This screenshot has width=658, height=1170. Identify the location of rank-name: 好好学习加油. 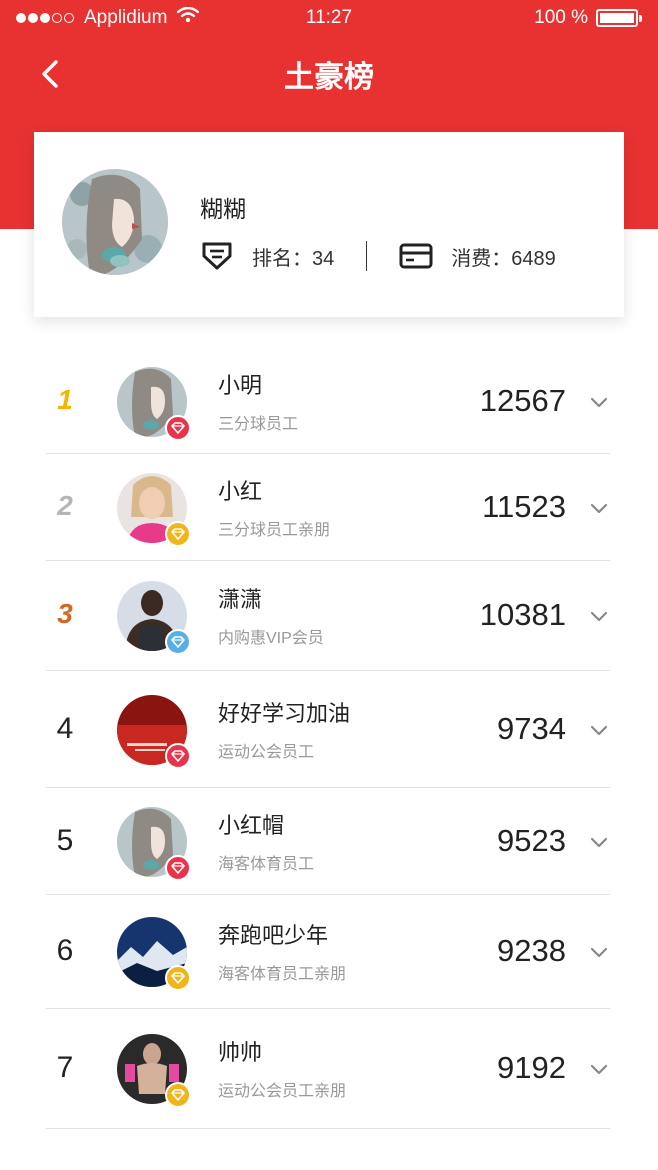
(284, 713).